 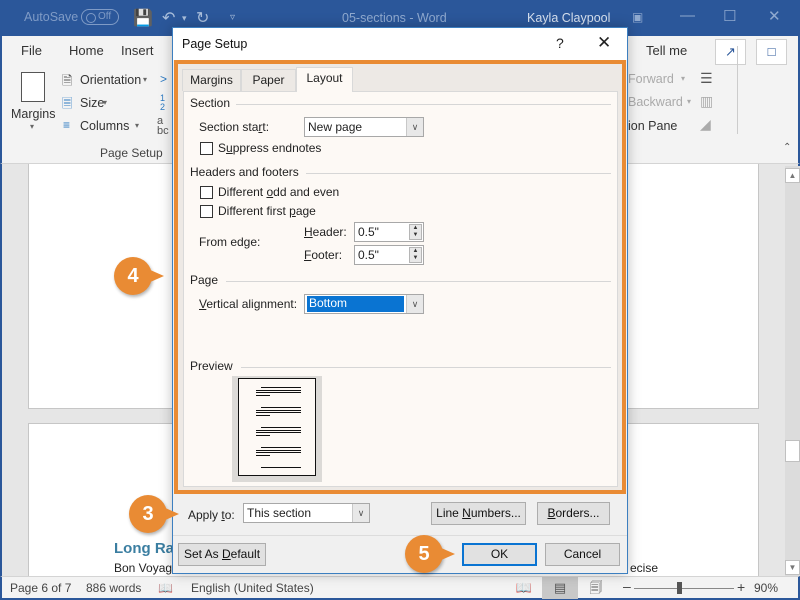 I want to click on send-backward-dropdown-icon: ▾, so click(x=689, y=101).